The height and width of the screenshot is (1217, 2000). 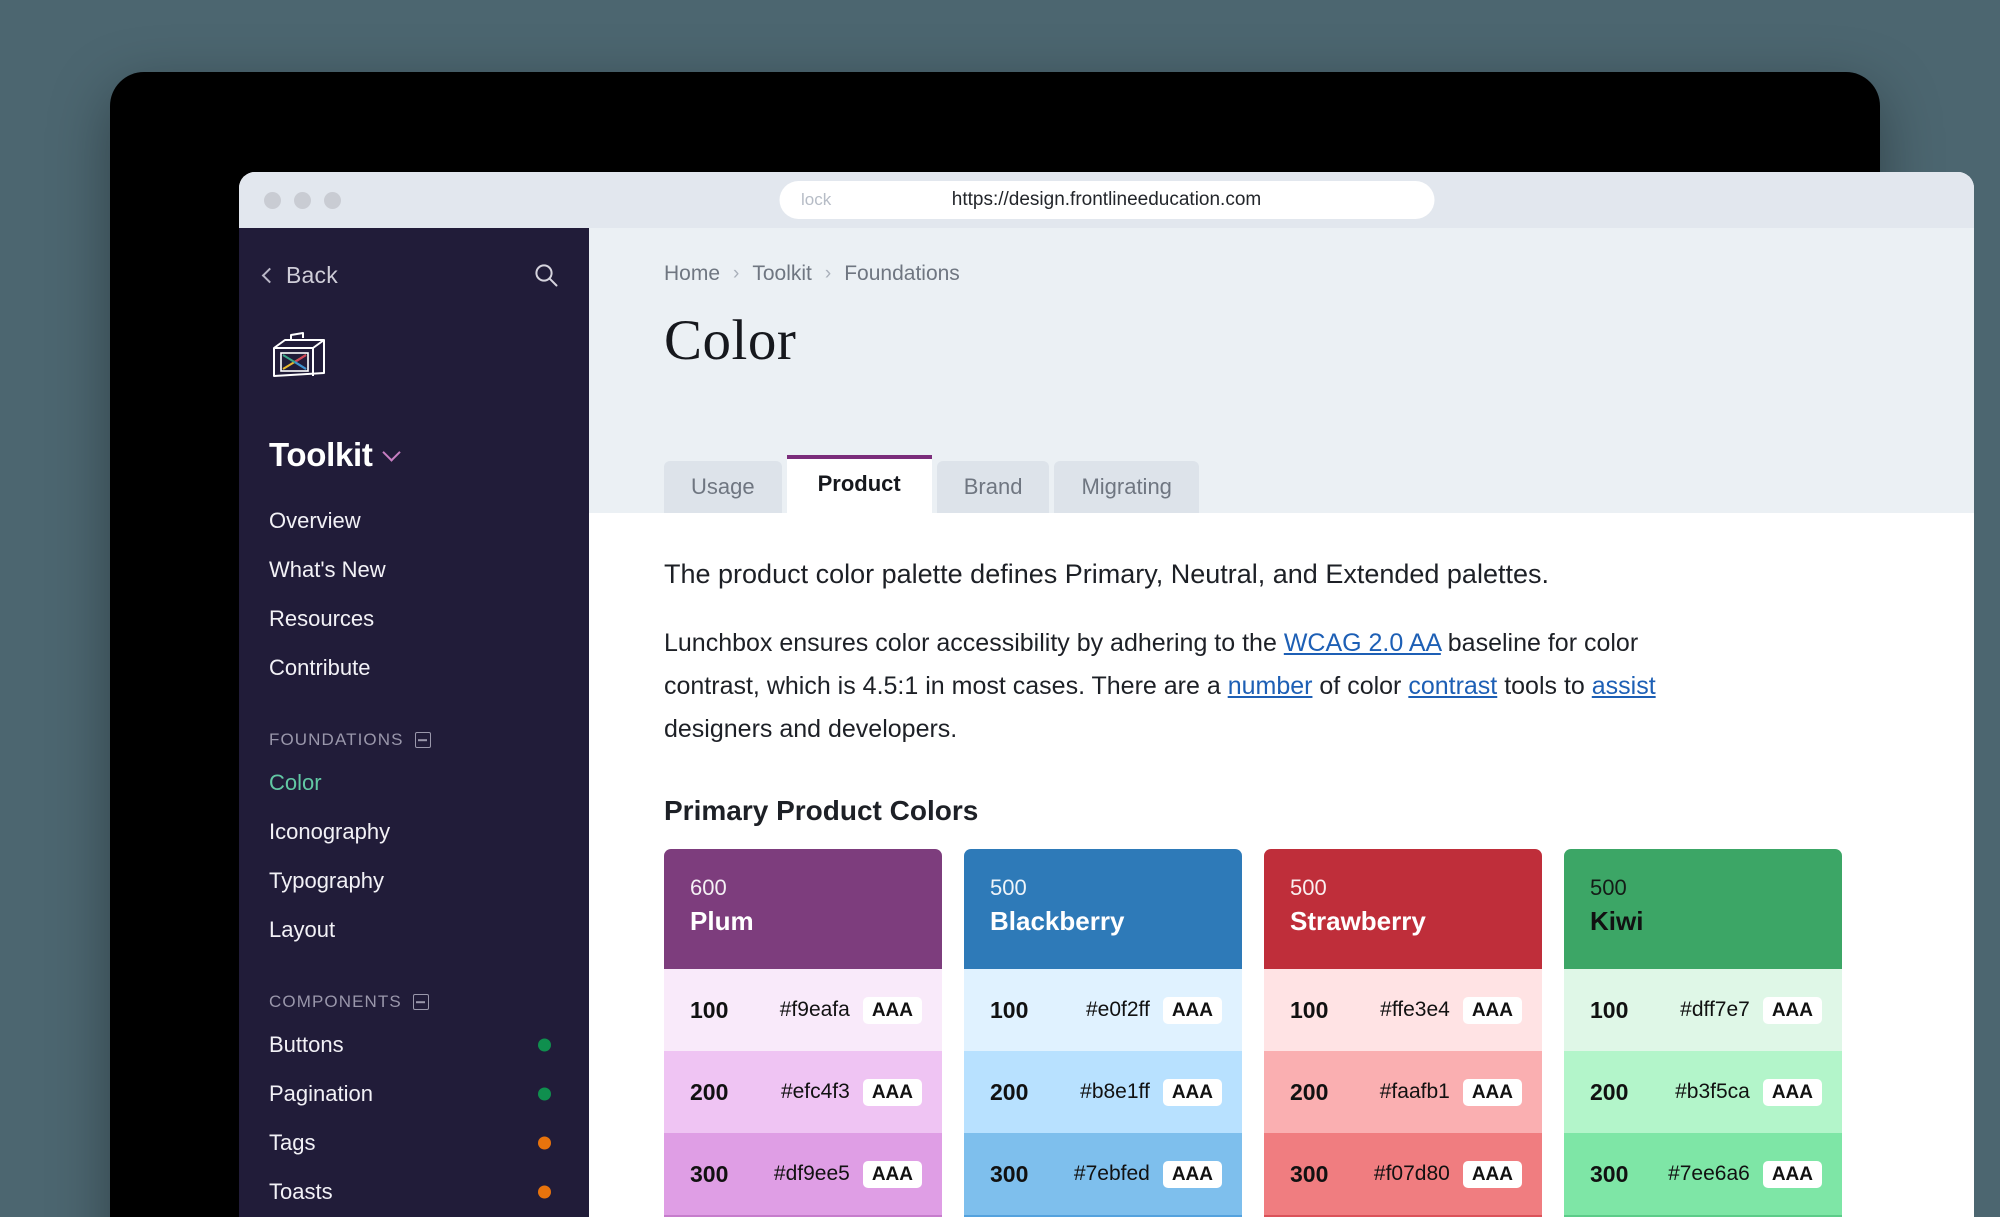 I want to click on breadcrumb-item-home: Home, so click(x=692, y=274).